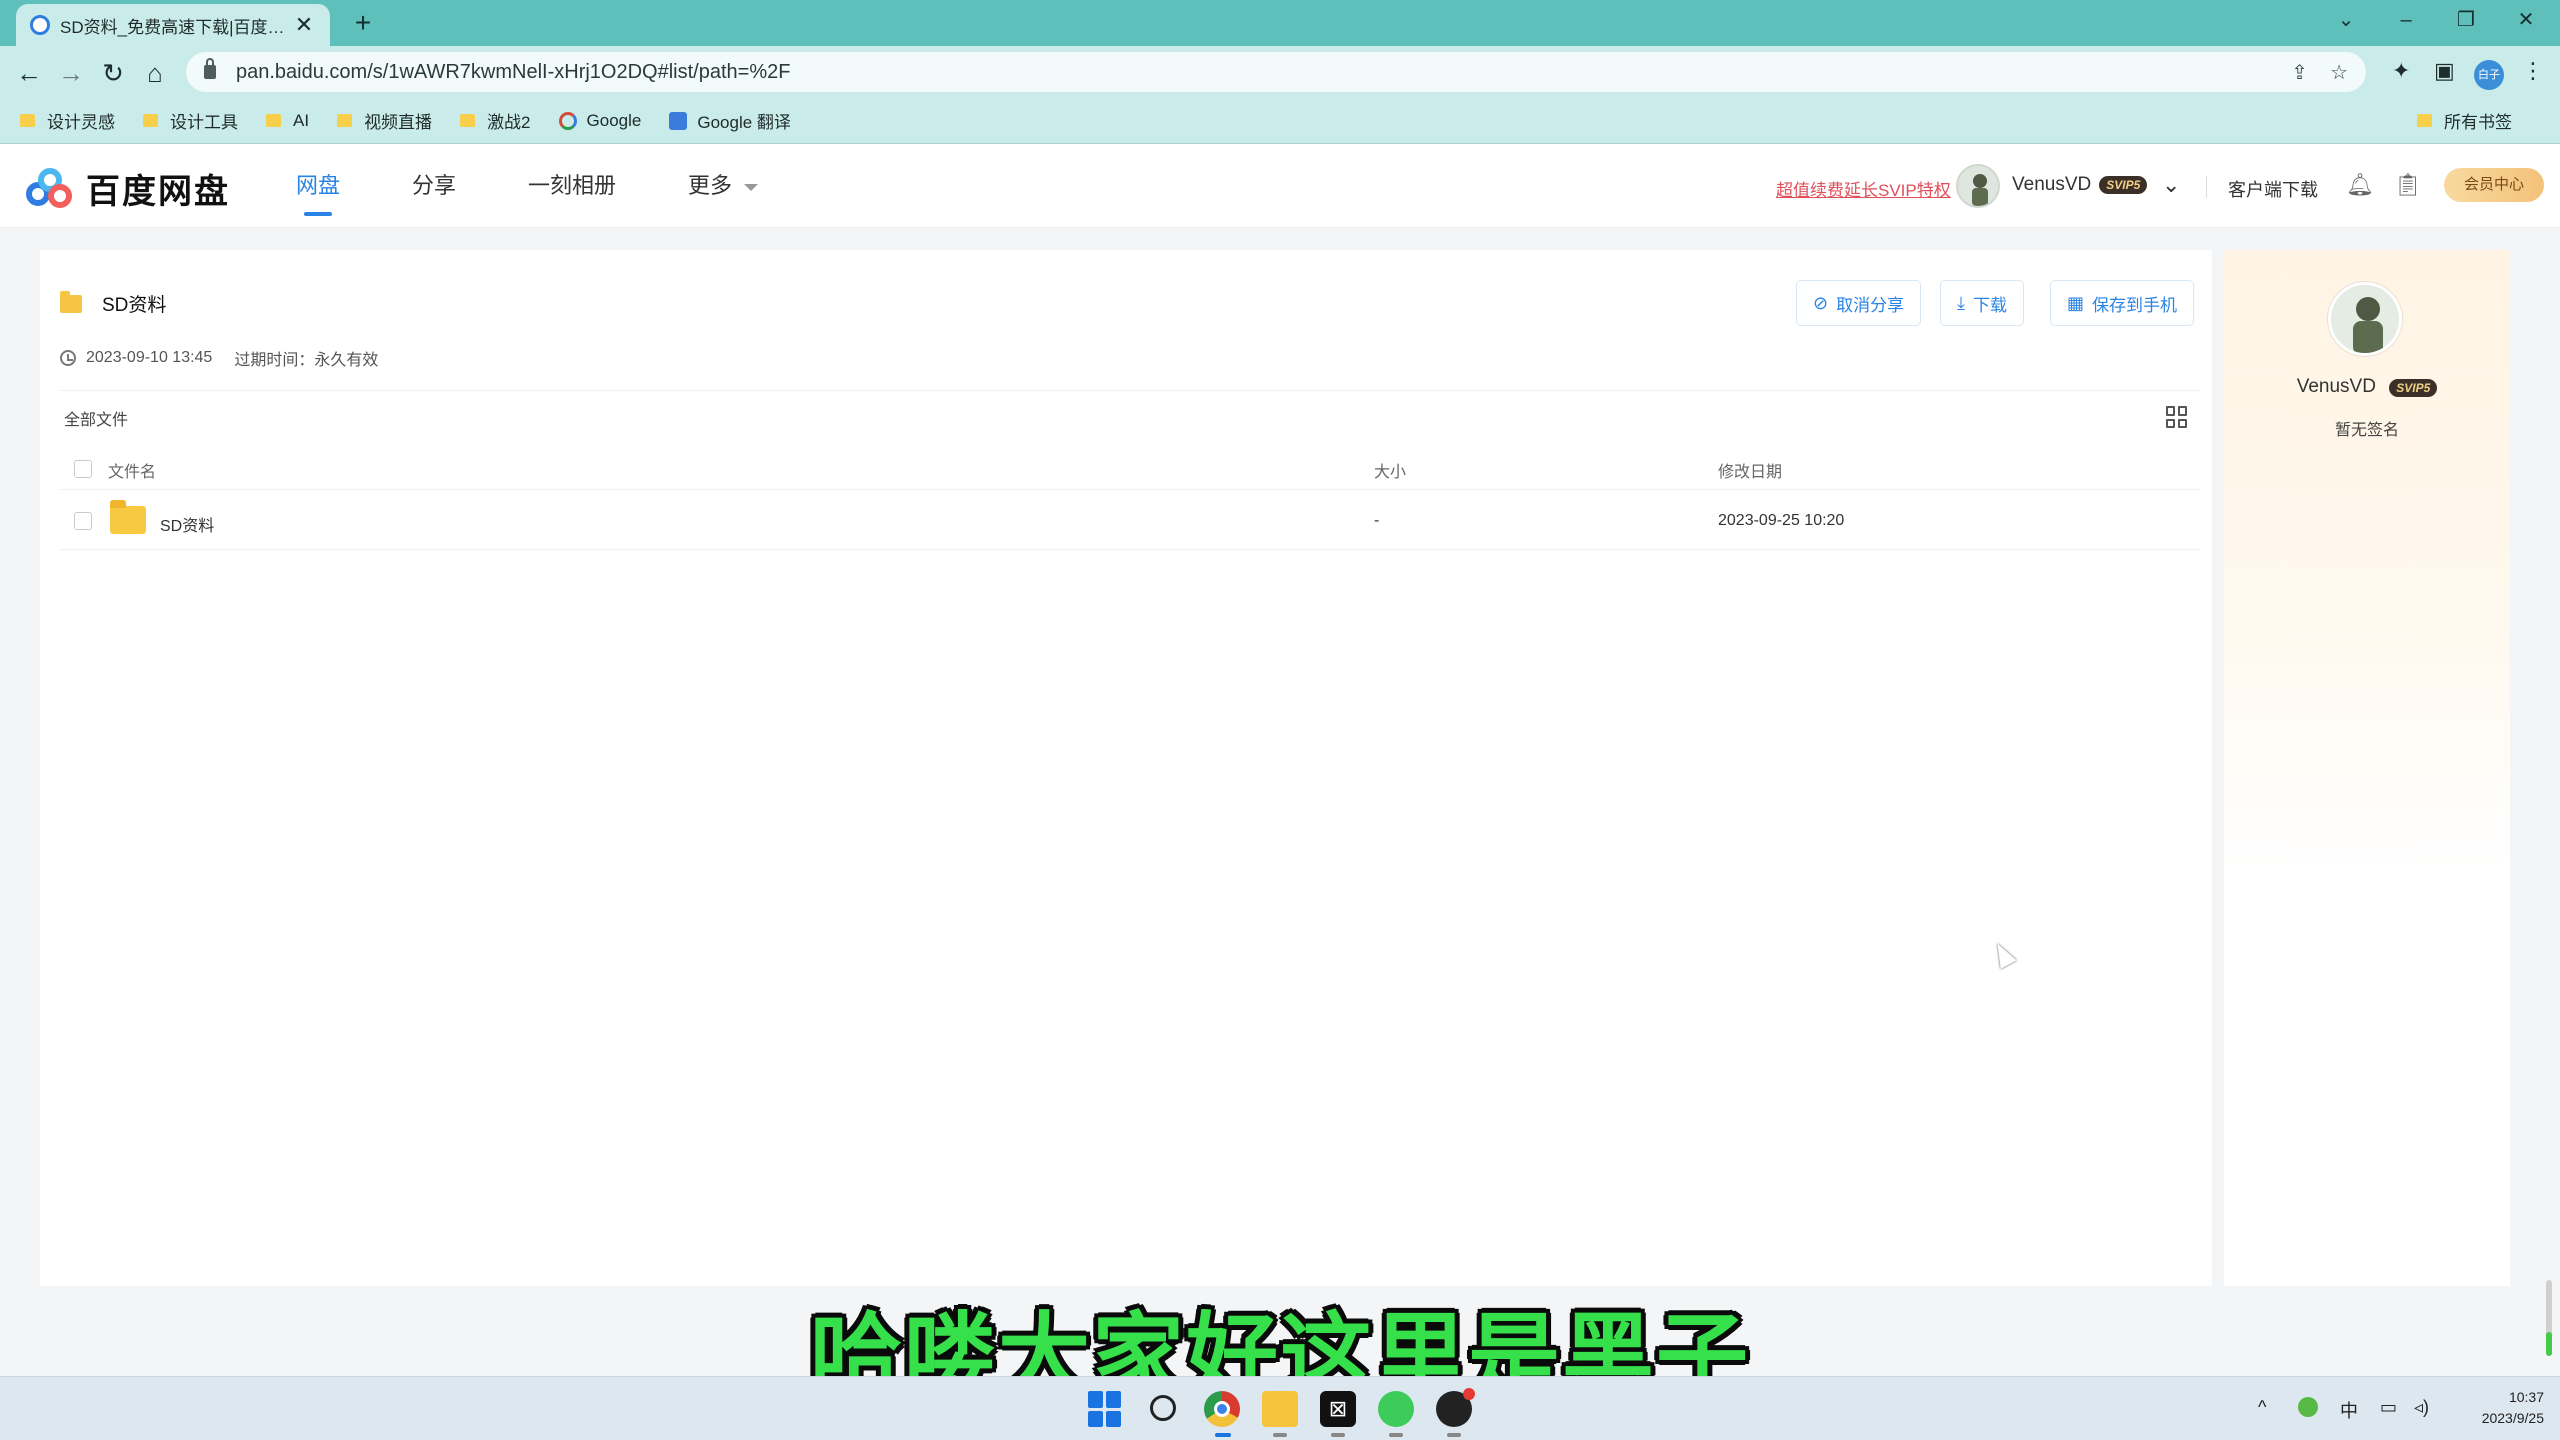 The image size is (2560, 1440). What do you see at coordinates (29, 73) in the screenshot?
I see `back-button: ←` at bounding box center [29, 73].